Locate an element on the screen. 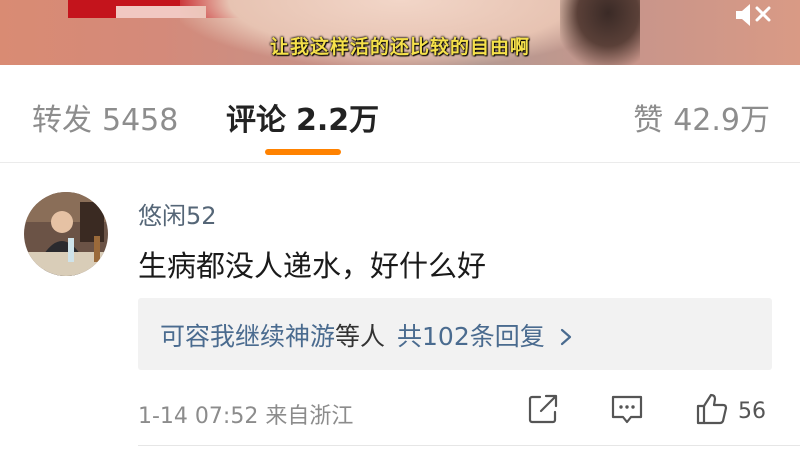  like-count: 56 is located at coordinates (752, 411).